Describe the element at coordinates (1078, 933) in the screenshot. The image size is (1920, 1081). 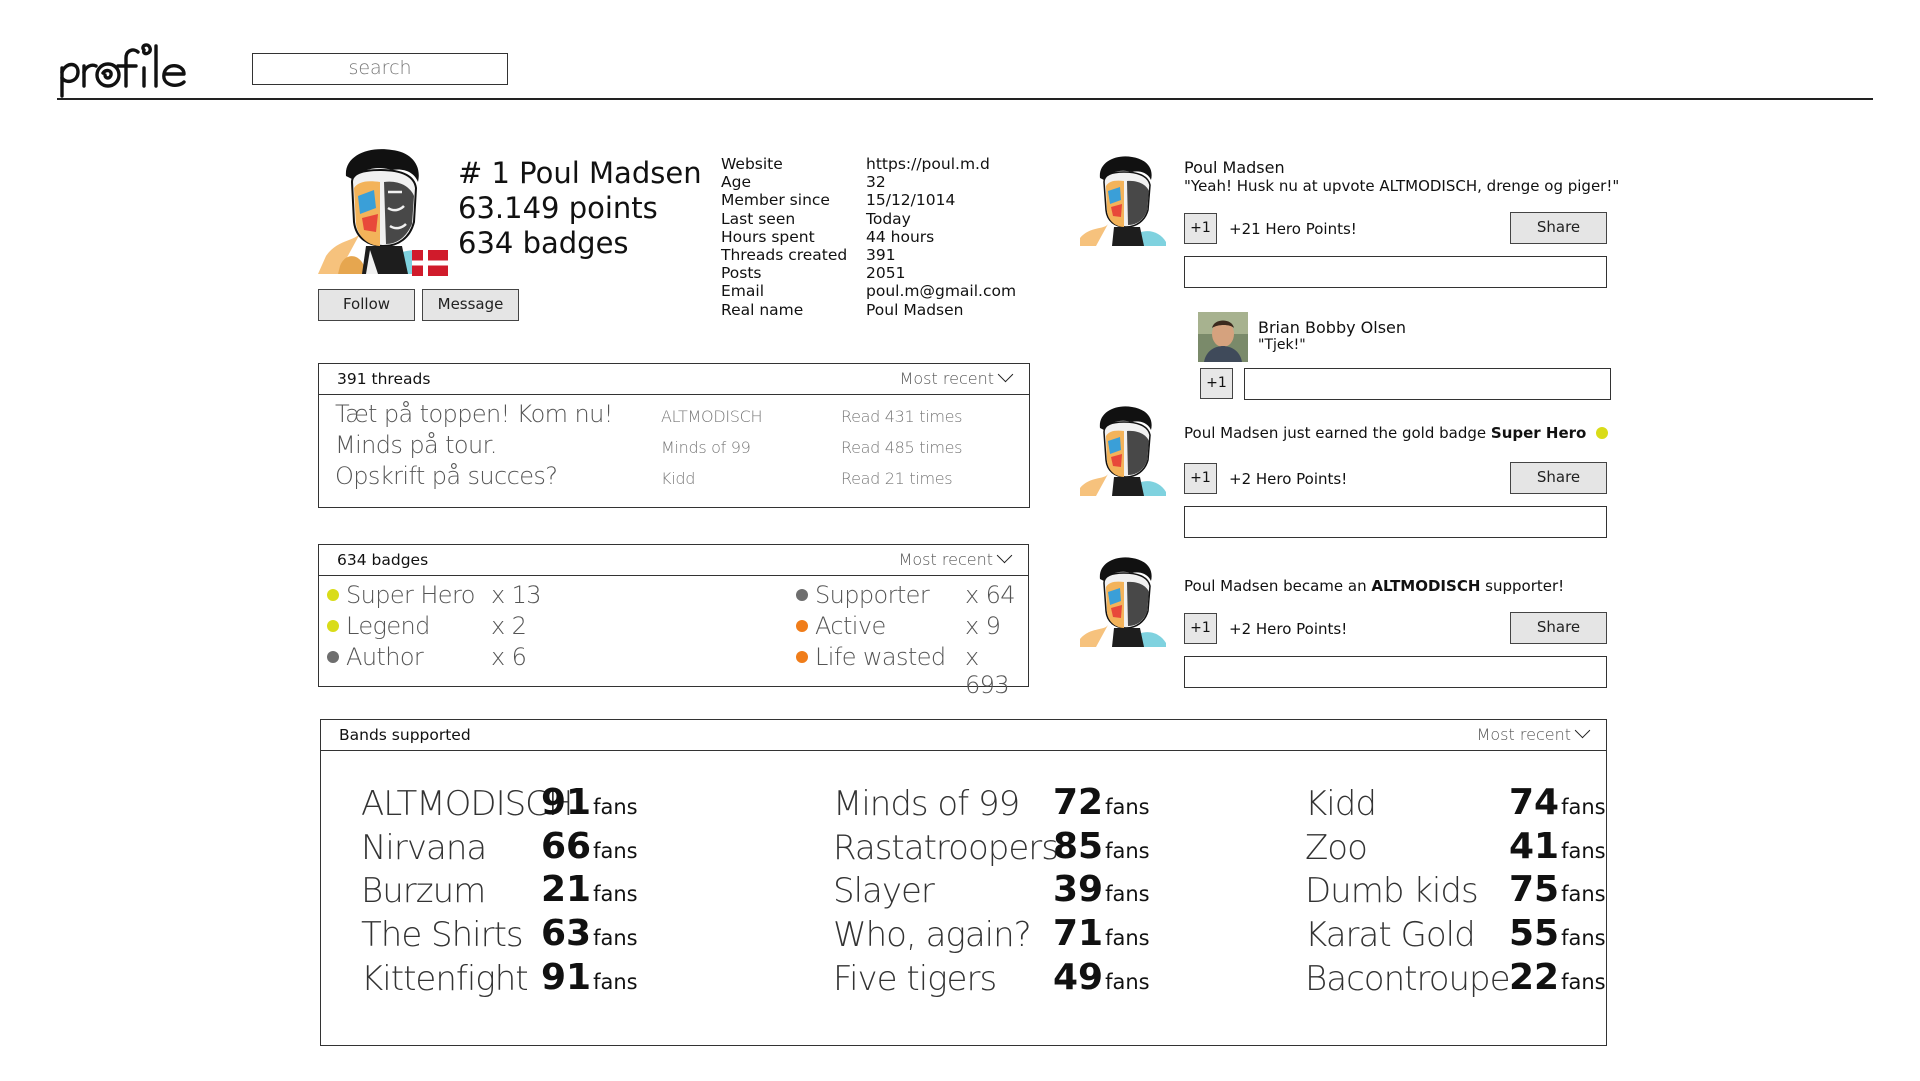
I see `fan-number: 71` at that location.